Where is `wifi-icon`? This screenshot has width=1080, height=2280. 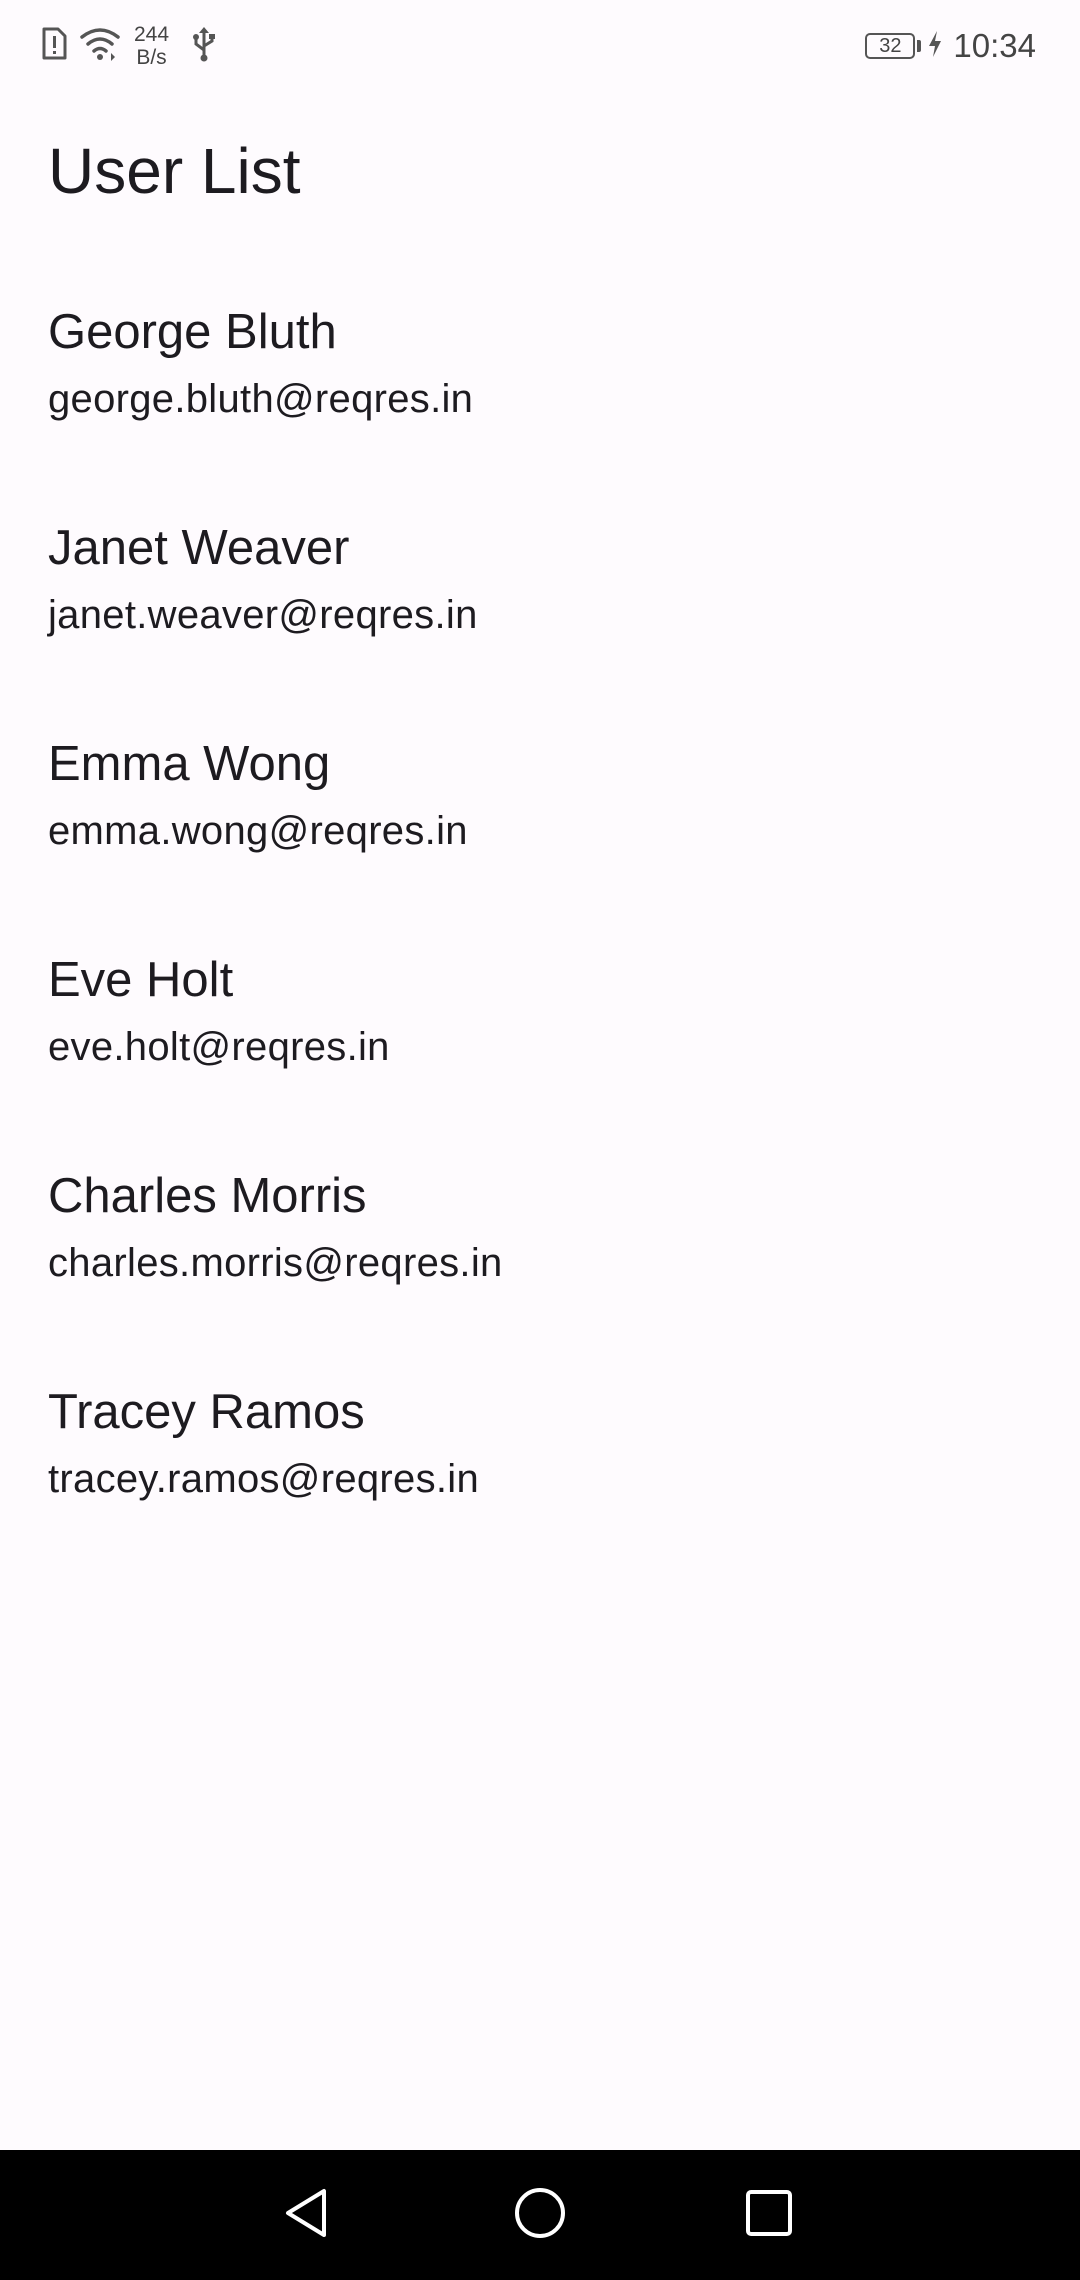
wifi-icon is located at coordinates (100, 46).